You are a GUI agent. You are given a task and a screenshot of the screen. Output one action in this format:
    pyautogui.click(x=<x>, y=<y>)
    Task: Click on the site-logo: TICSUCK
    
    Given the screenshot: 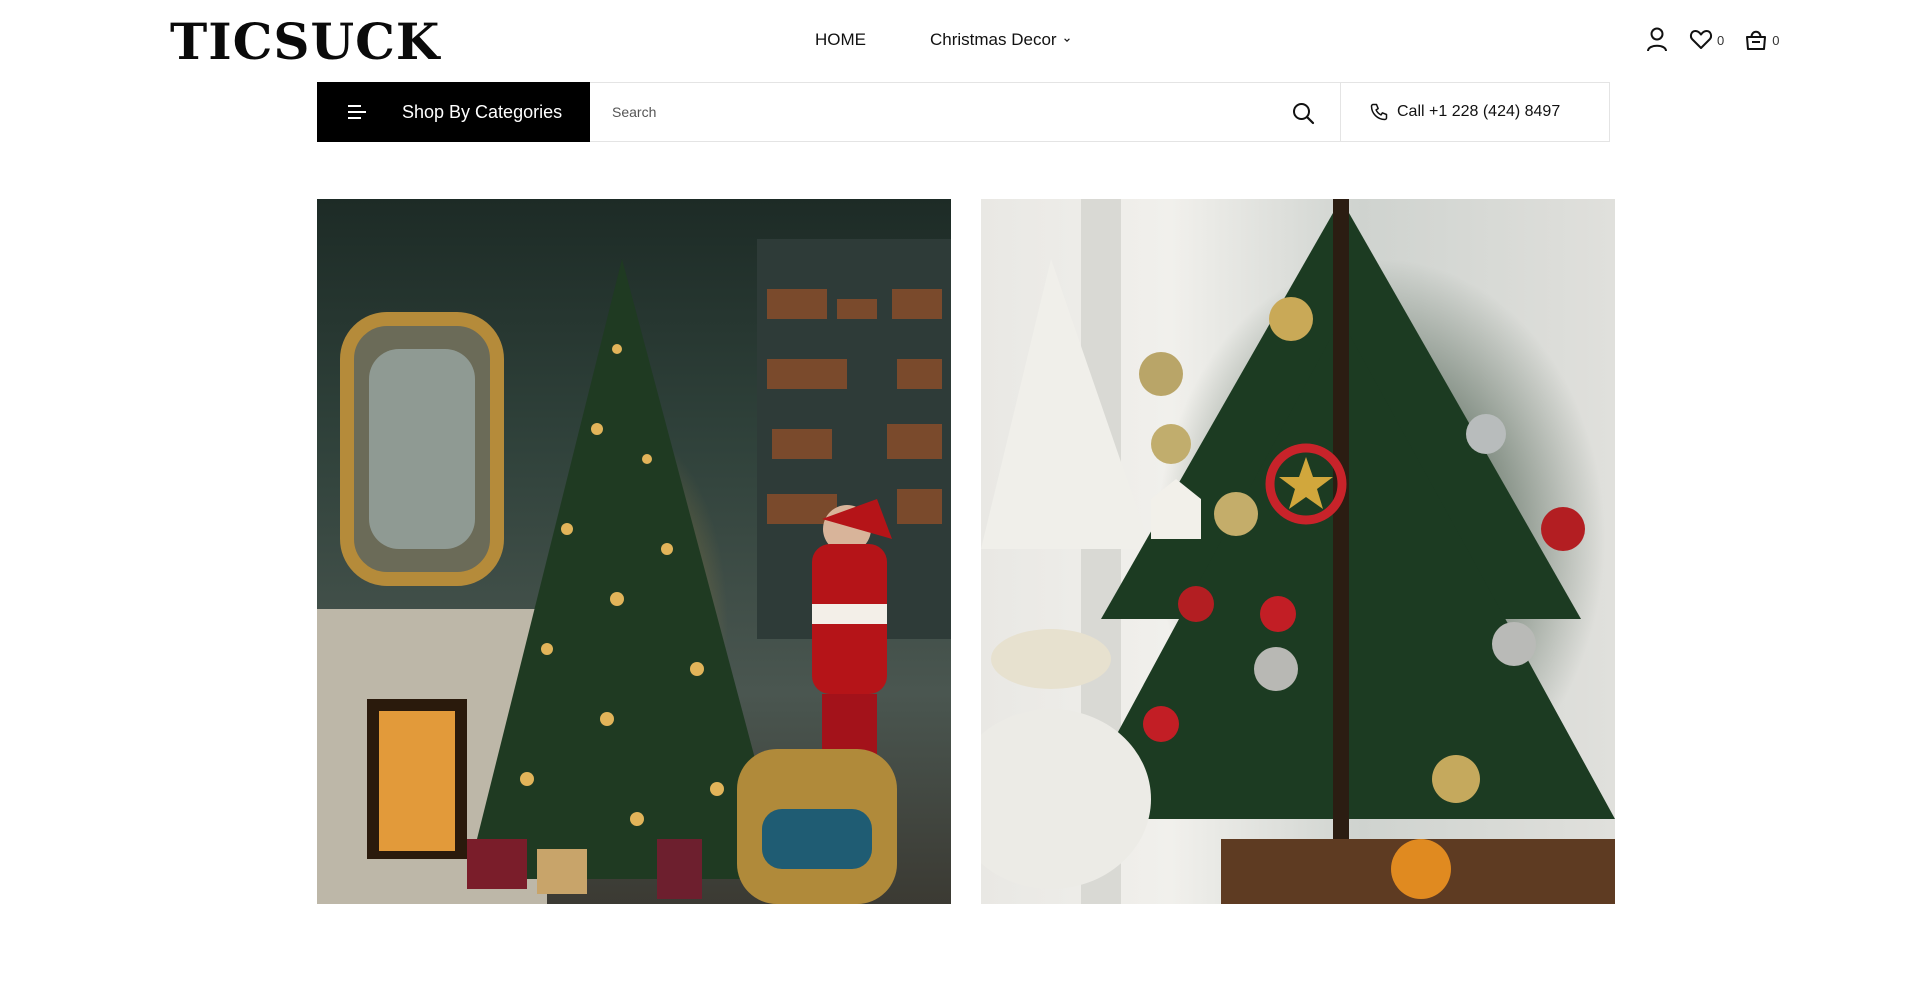 What is the action you would take?
    pyautogui.click(x=305, y=42)
    